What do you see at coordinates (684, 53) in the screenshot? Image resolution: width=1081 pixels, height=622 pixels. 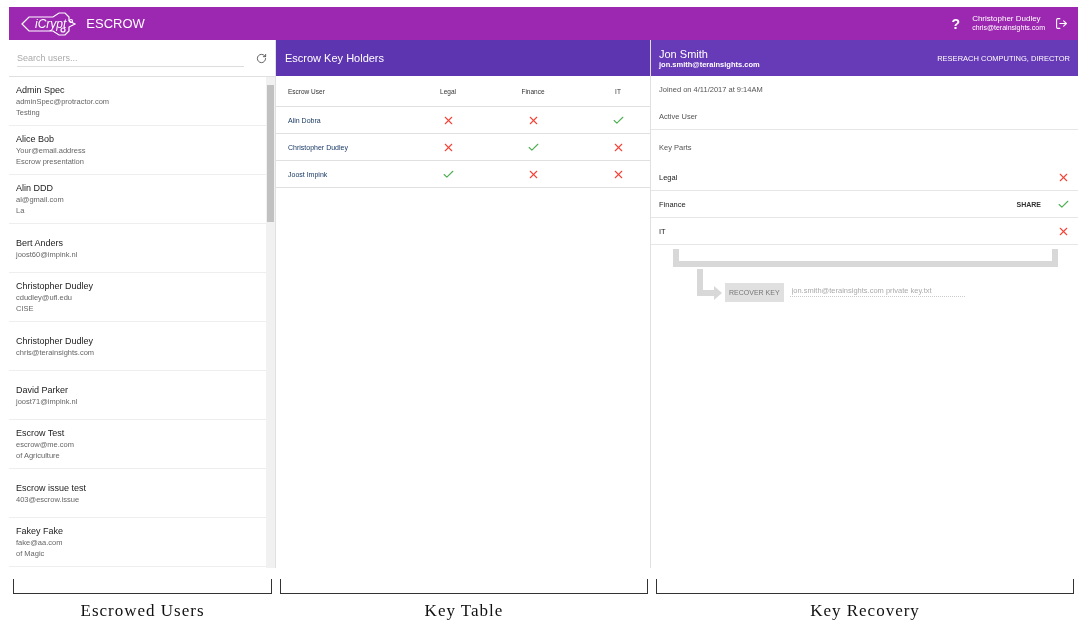 I see `detail-name: Jon Smith` at bounding box center [684, 53].